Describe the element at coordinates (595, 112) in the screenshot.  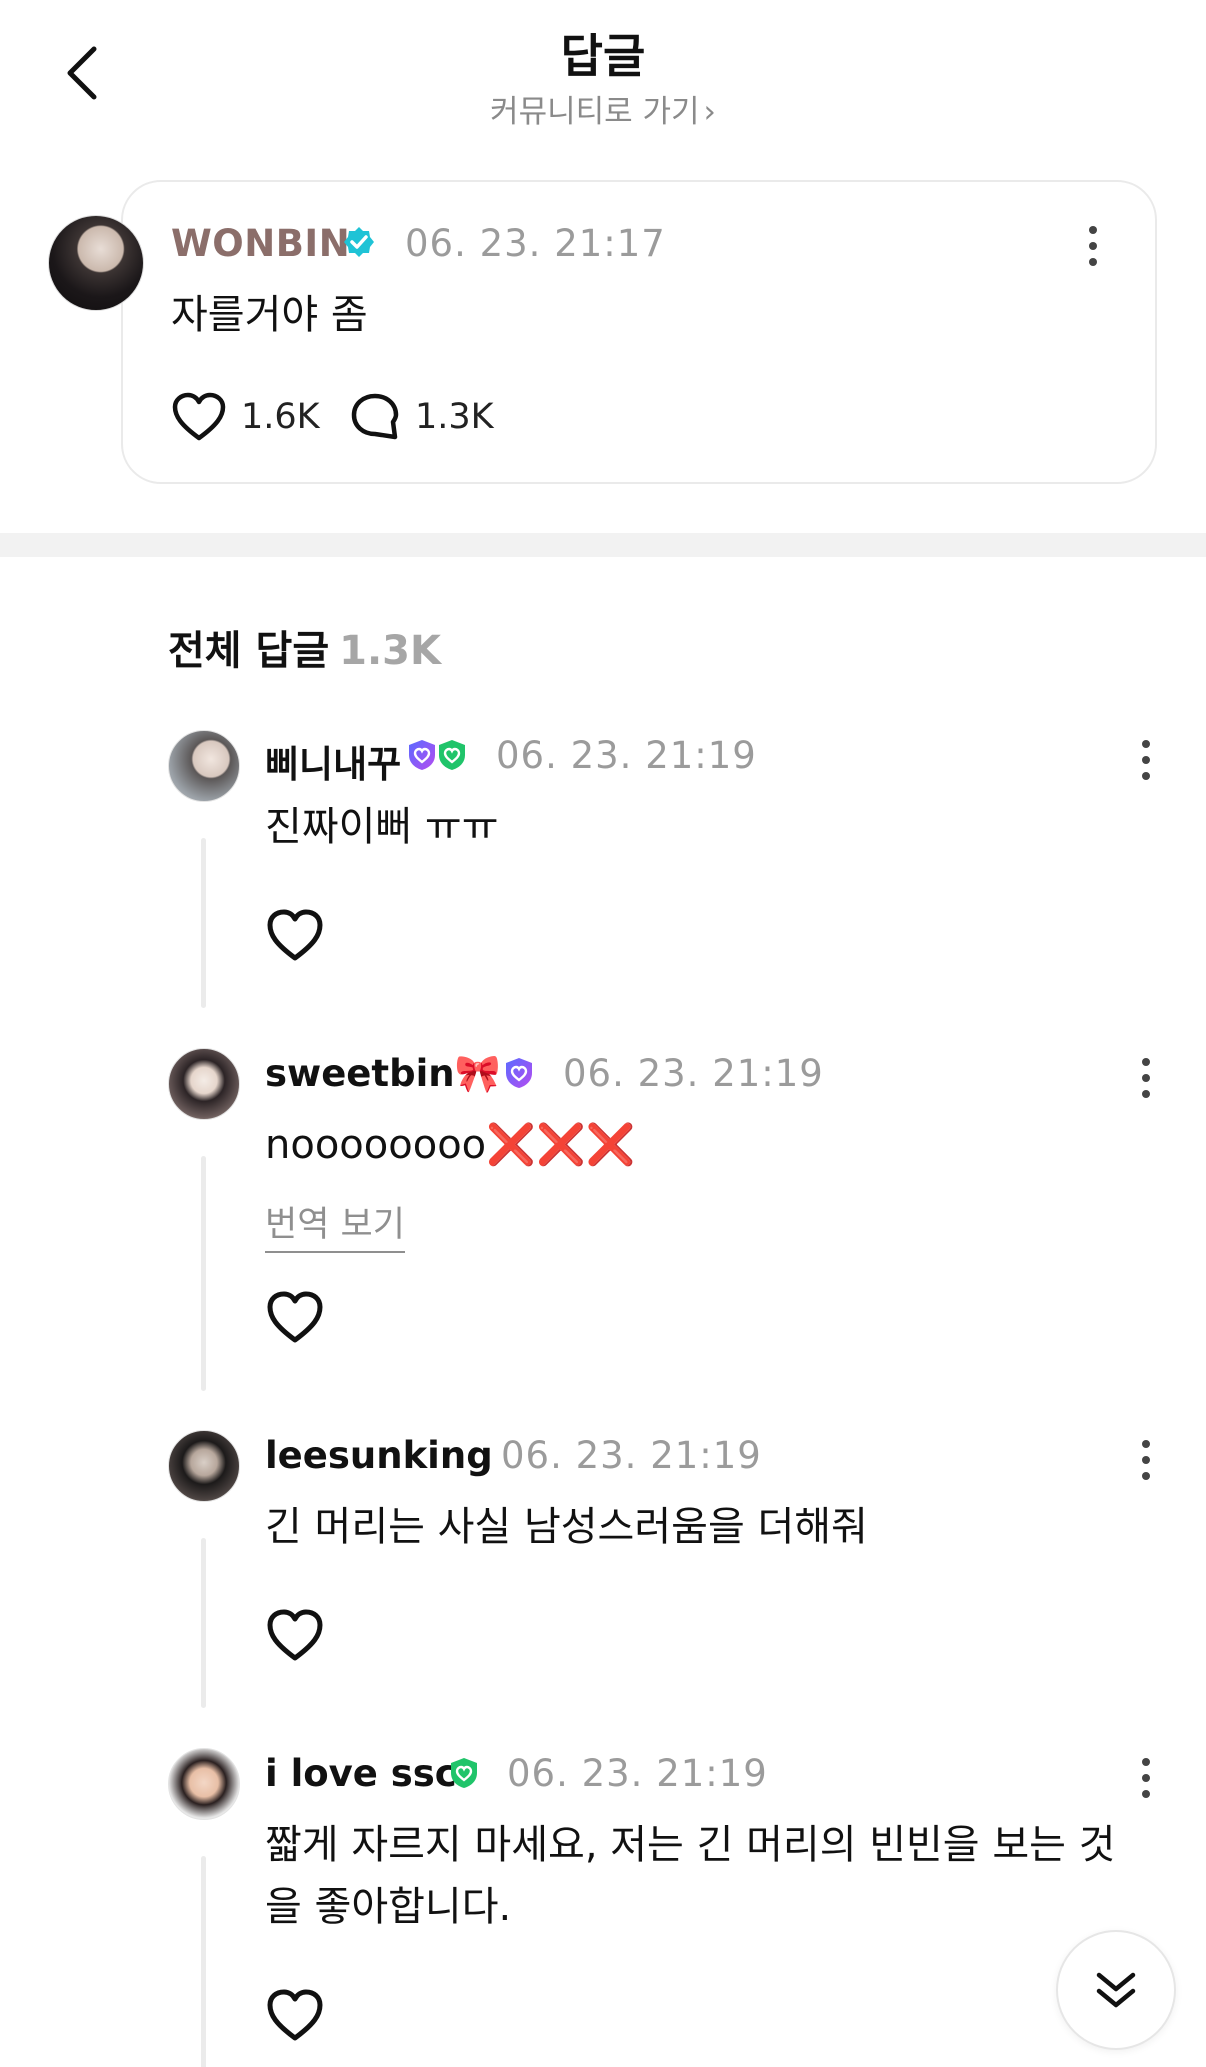
I see `community-link-label: 커뮤니티로 가기` at that location.